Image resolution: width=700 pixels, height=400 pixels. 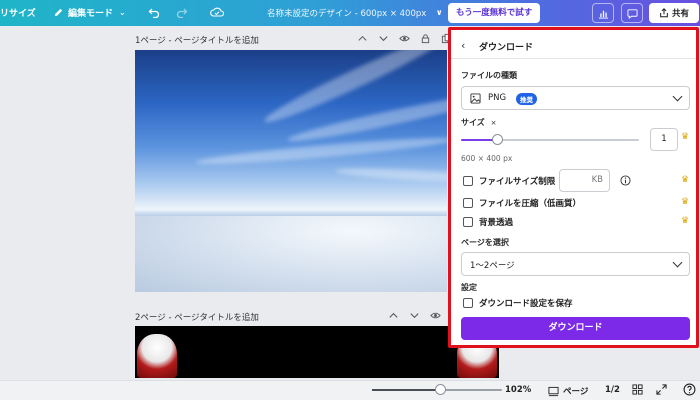 What do you see at coordinates (497, 139) in the screenshot?
I see `size-slider-handle` at bounding box center [497, 139].